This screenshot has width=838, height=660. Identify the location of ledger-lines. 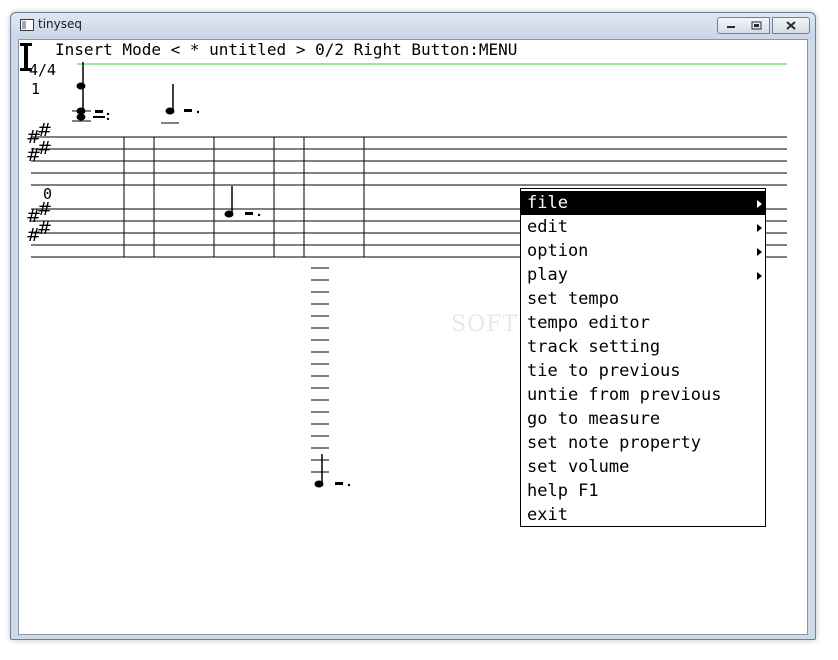
(320, 370).